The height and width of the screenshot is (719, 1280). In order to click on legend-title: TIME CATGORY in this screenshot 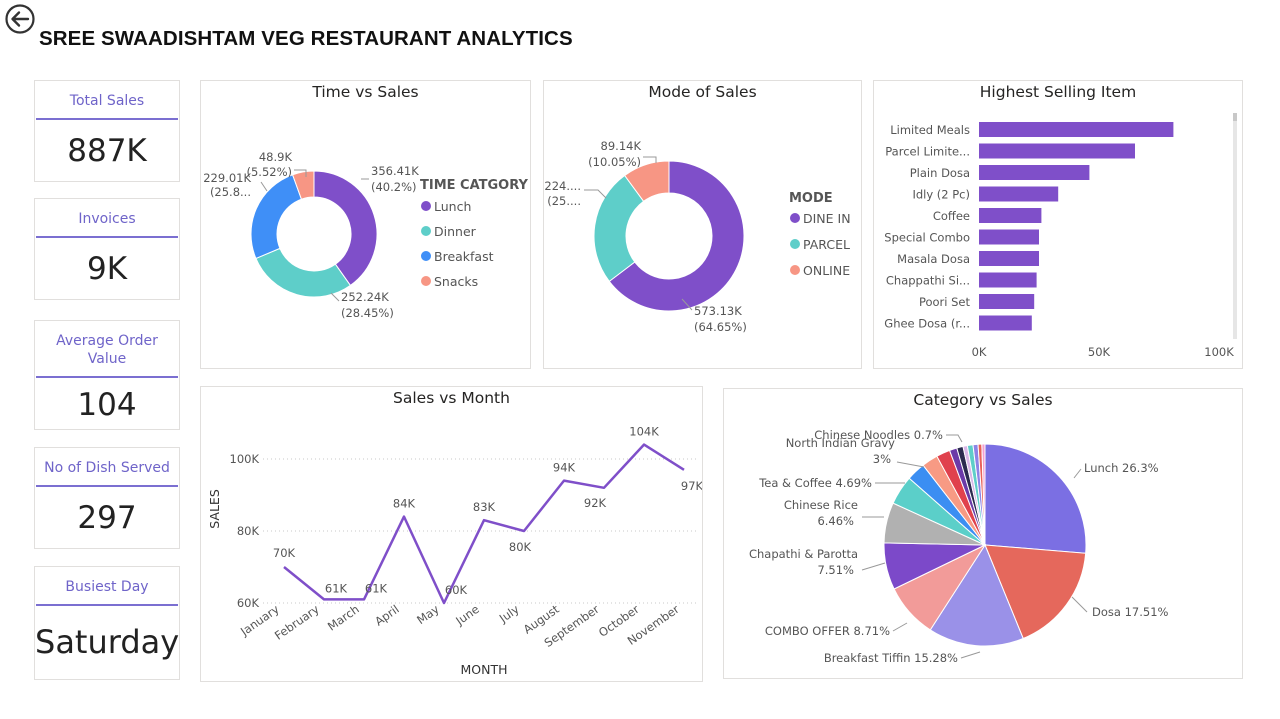, I will do `click(474, 185)`.